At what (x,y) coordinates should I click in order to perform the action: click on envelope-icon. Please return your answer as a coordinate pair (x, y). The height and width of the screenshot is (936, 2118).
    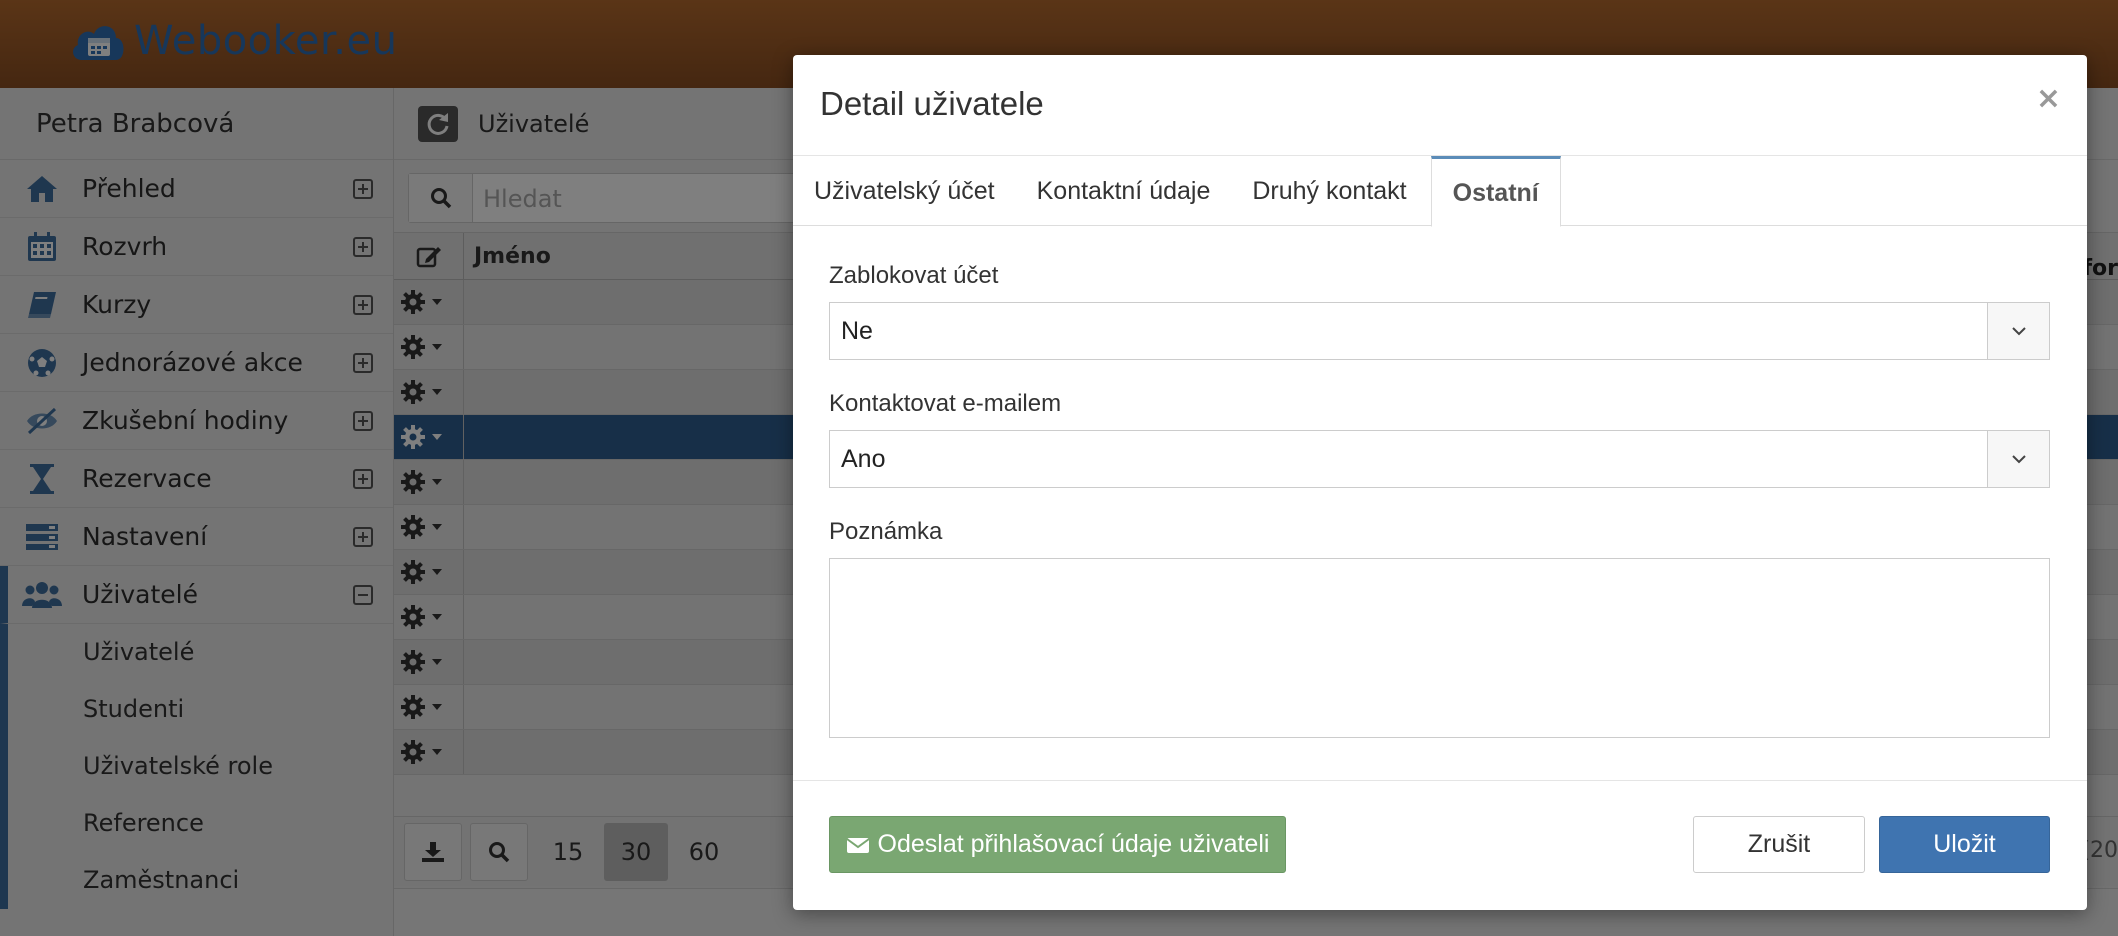
    Looking at the image, I should click on (857, 845).